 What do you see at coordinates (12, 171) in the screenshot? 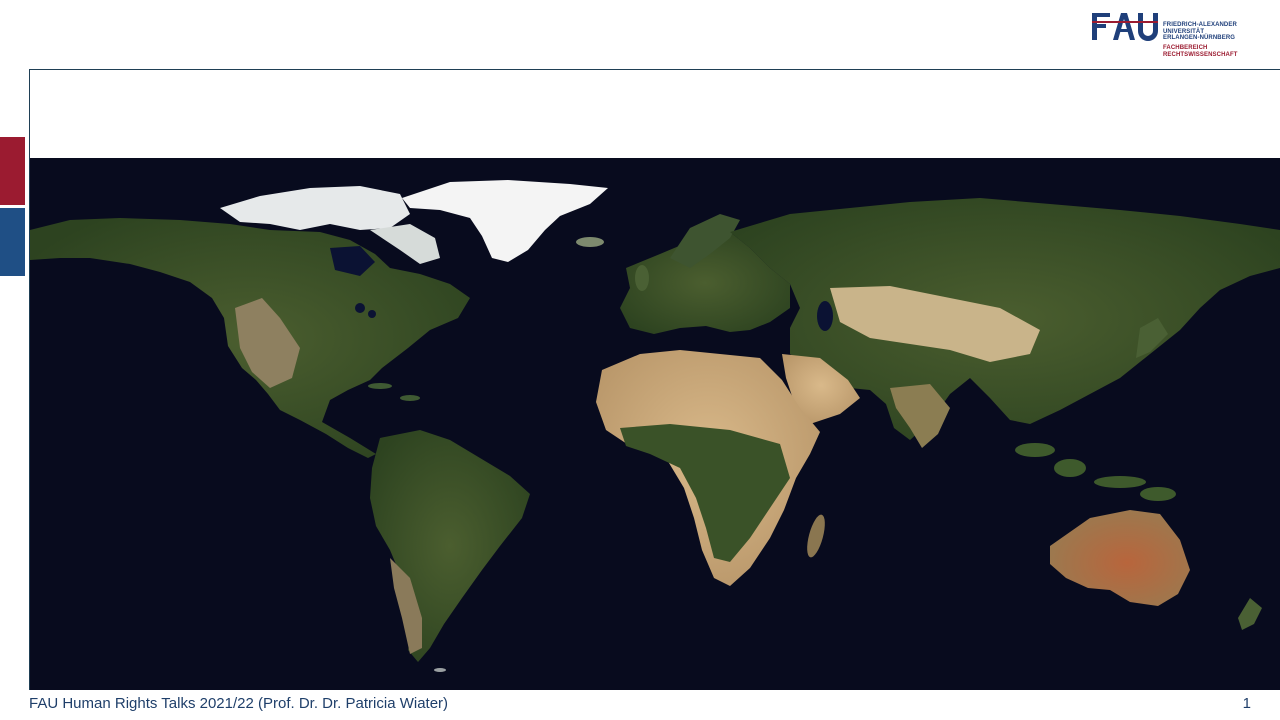
I see `accent-bar-red` at bounding box center [12, 171].